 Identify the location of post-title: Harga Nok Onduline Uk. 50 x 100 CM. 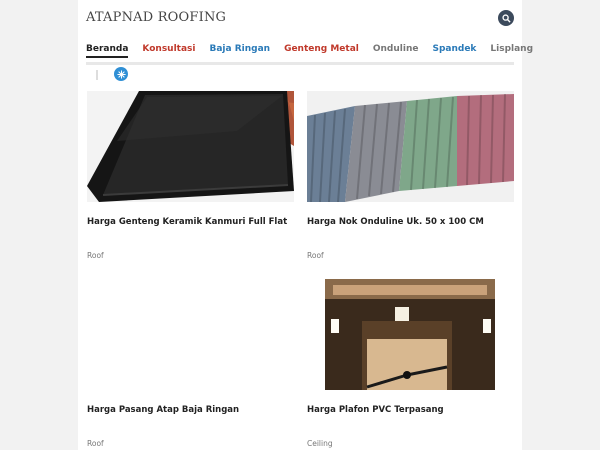
(395, 222).